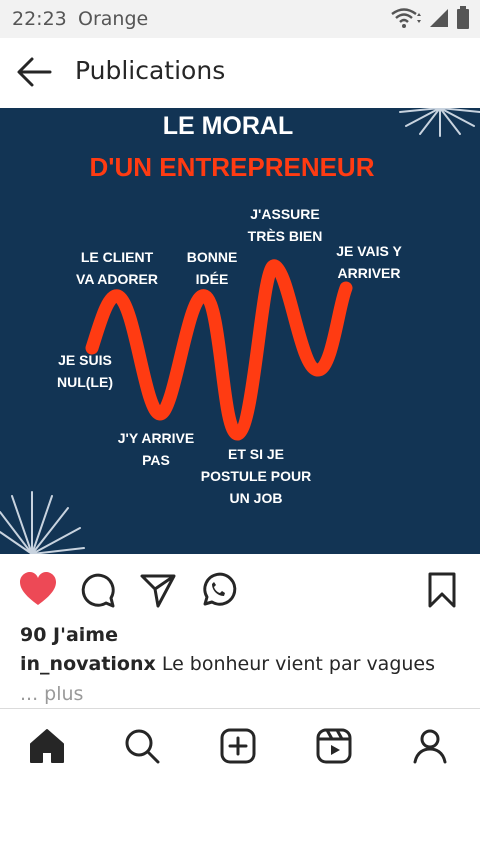  I want to click on arrow-left-icon, so click(34, 72).